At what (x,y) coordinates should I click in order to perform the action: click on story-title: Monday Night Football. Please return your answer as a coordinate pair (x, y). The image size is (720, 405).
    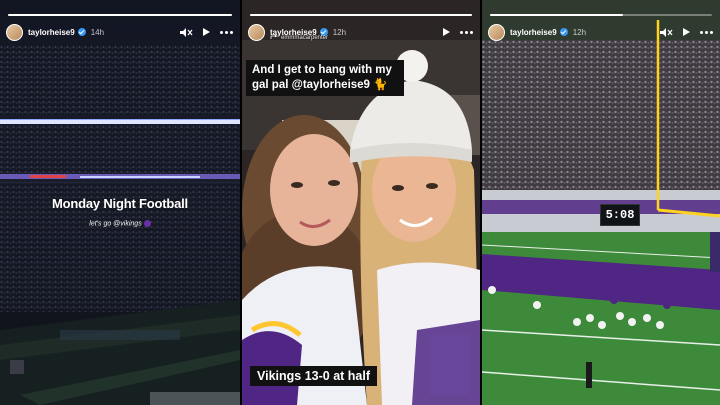
    Looking at the image, I should click on (120, 203).